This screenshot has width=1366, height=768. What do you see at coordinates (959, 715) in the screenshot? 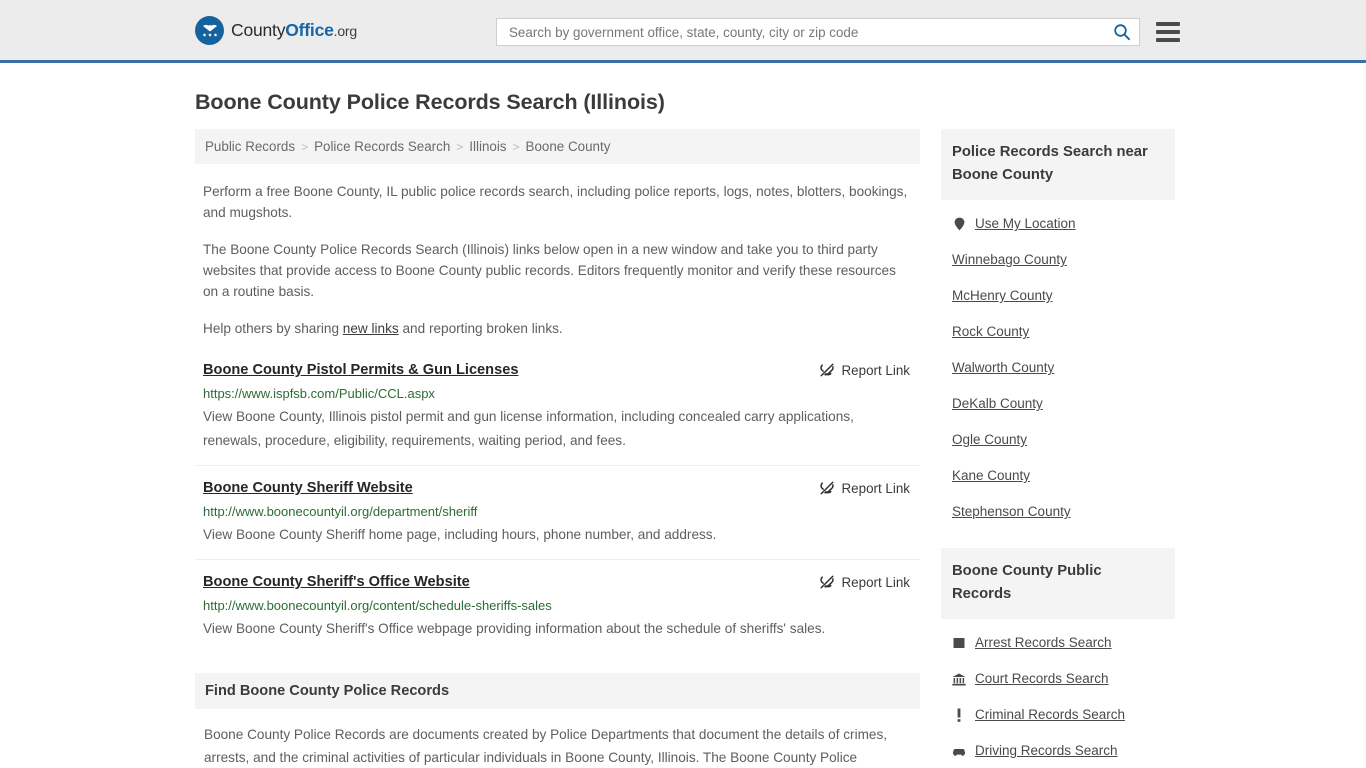
I see `exclamation-icon` at bounding box center [959, 715].